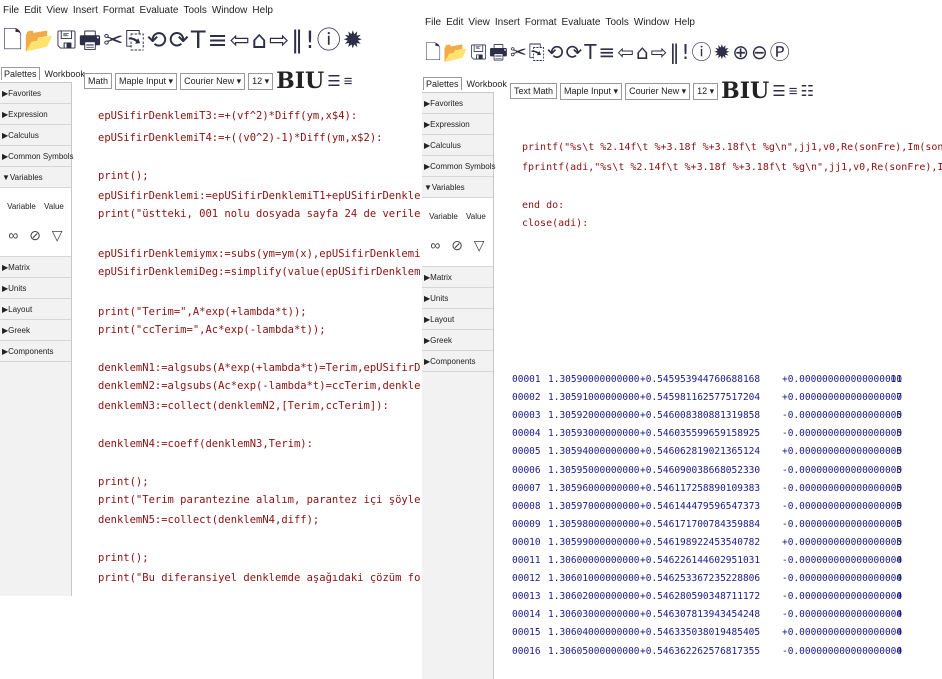 The width and height of the screenshot is (942, 679). What do you see at coordinates (759, 52) in the screenshot?
I see `zoom-out-icon: ⊖` at bounding box center [759, 52].